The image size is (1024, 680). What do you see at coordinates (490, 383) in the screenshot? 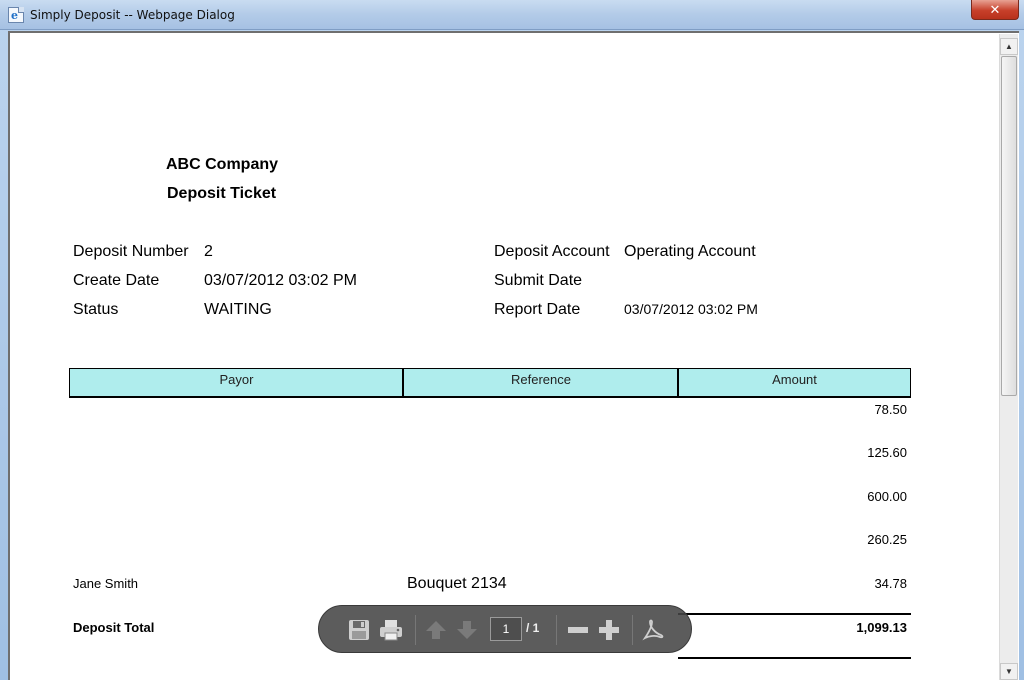
I see `table-header: Payor Reference Amount` at bounding box center [490, 383].